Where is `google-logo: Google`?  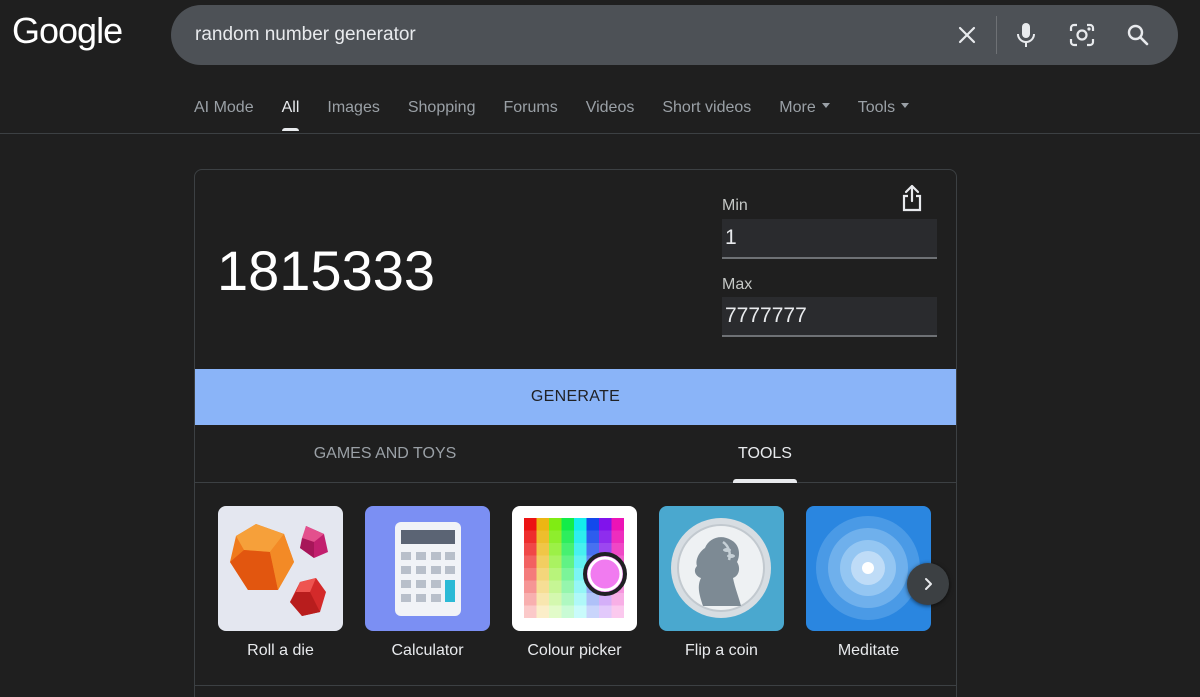 google-logo: Google is located at coordinates (67, 31).